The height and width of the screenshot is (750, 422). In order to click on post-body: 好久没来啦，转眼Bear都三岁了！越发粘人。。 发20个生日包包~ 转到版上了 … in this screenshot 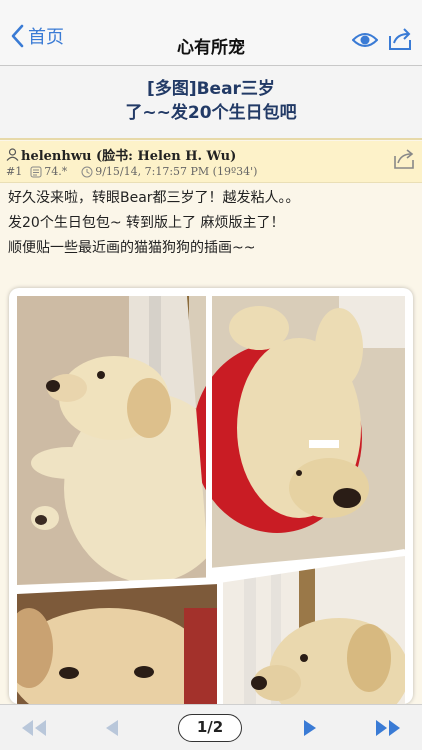, I will do `click(211, 223)`.